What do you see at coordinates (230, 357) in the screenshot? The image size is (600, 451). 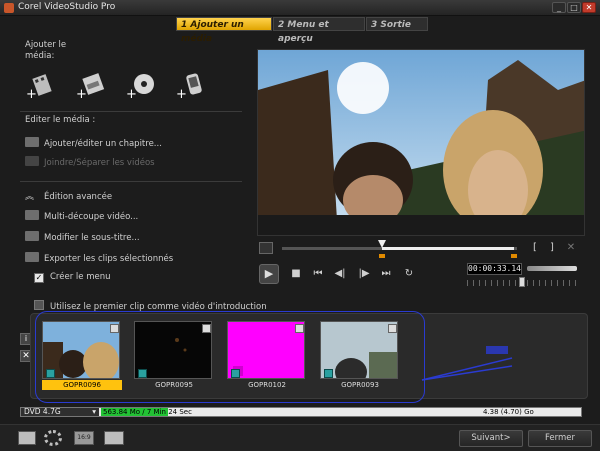 I see `annotation-highlight-box` at bounding box center [230, 357].